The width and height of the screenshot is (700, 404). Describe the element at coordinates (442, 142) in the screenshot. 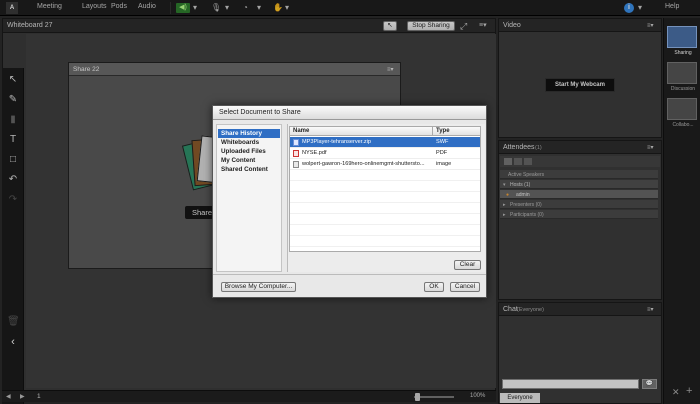

I see `file-type: SWF` at that location.